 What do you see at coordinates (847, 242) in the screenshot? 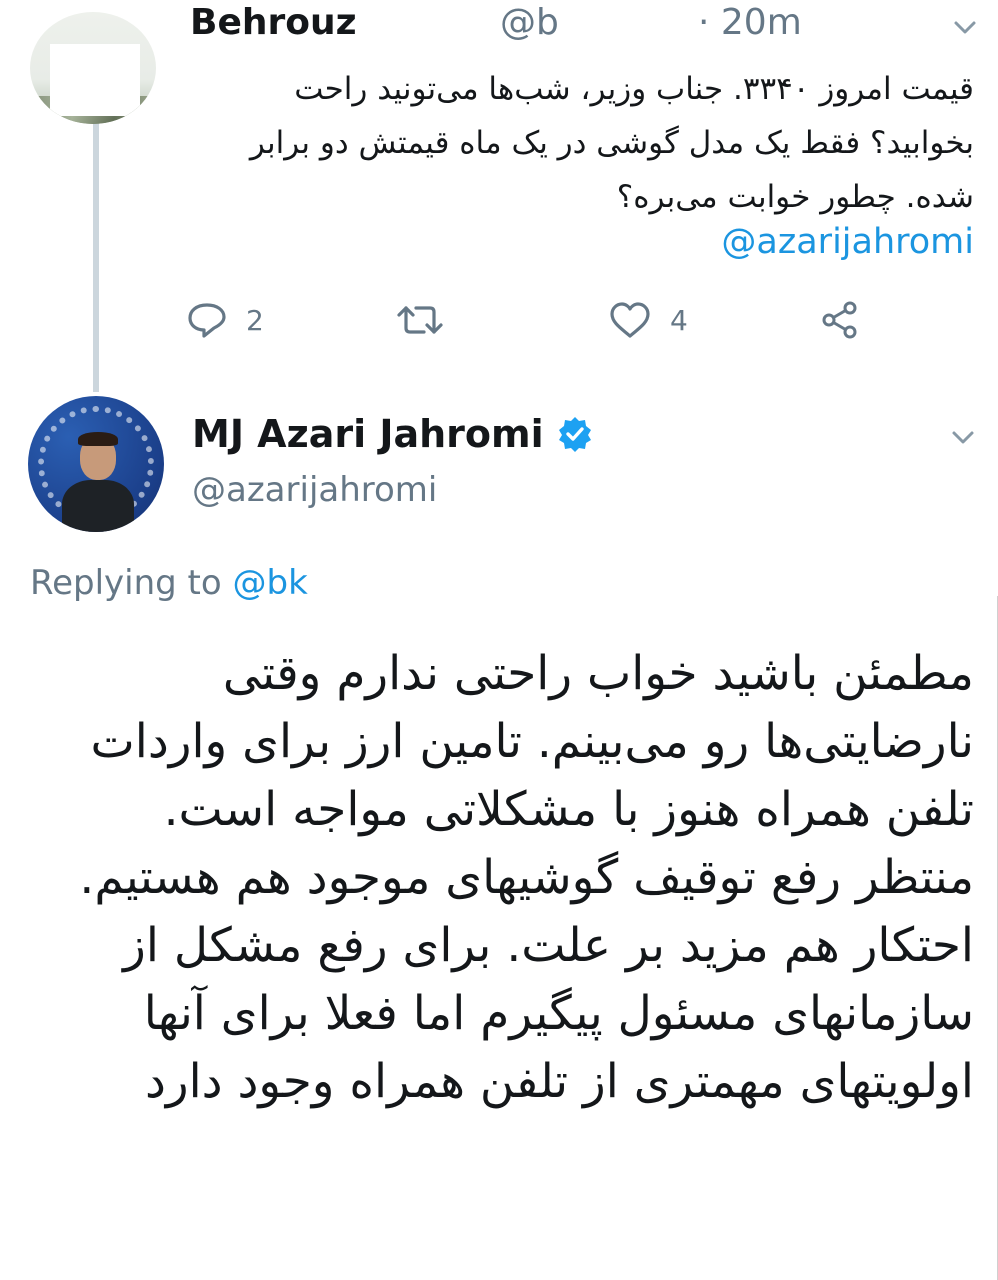
I see `reply-mention-link: @azarijahromi` at bounding box center [847, 242].